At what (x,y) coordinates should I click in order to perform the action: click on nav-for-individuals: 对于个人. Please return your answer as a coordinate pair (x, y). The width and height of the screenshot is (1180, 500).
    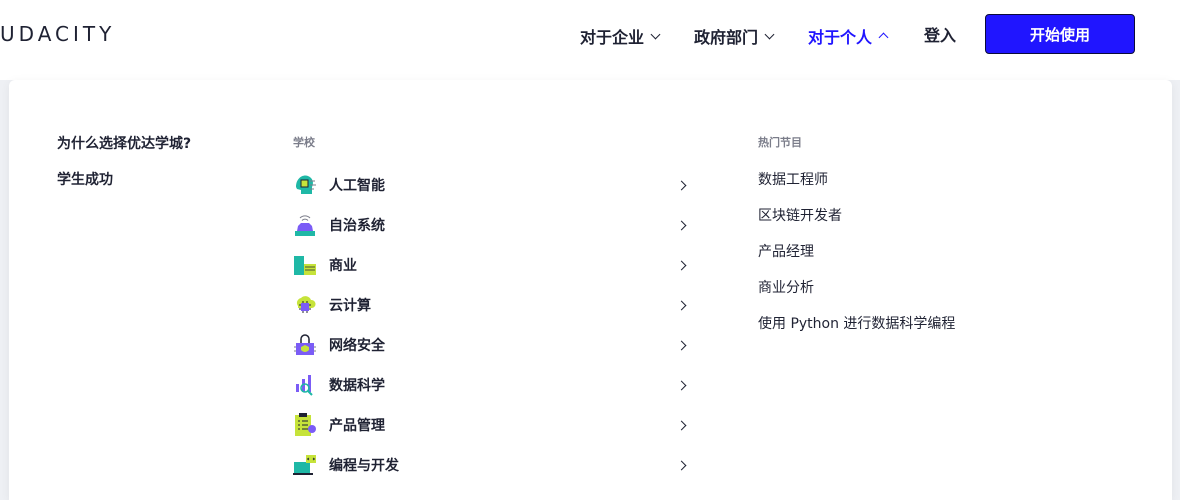
    Looking at the image, I should click on (848, 36).